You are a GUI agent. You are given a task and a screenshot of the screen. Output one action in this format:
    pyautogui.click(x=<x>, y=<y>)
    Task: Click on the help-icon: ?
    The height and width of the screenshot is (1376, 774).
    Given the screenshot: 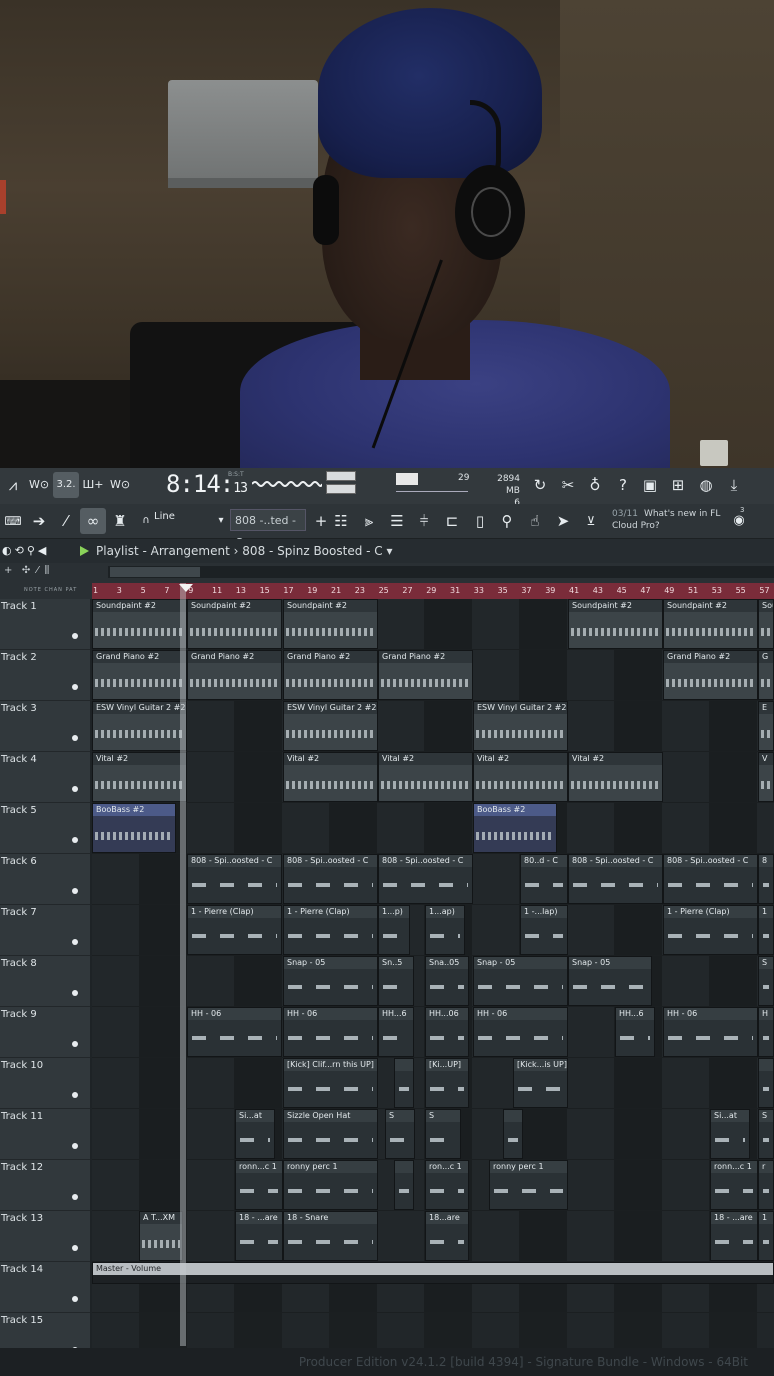 What is the action you would take?
    pyautogui.click(x=623, y=485)
    